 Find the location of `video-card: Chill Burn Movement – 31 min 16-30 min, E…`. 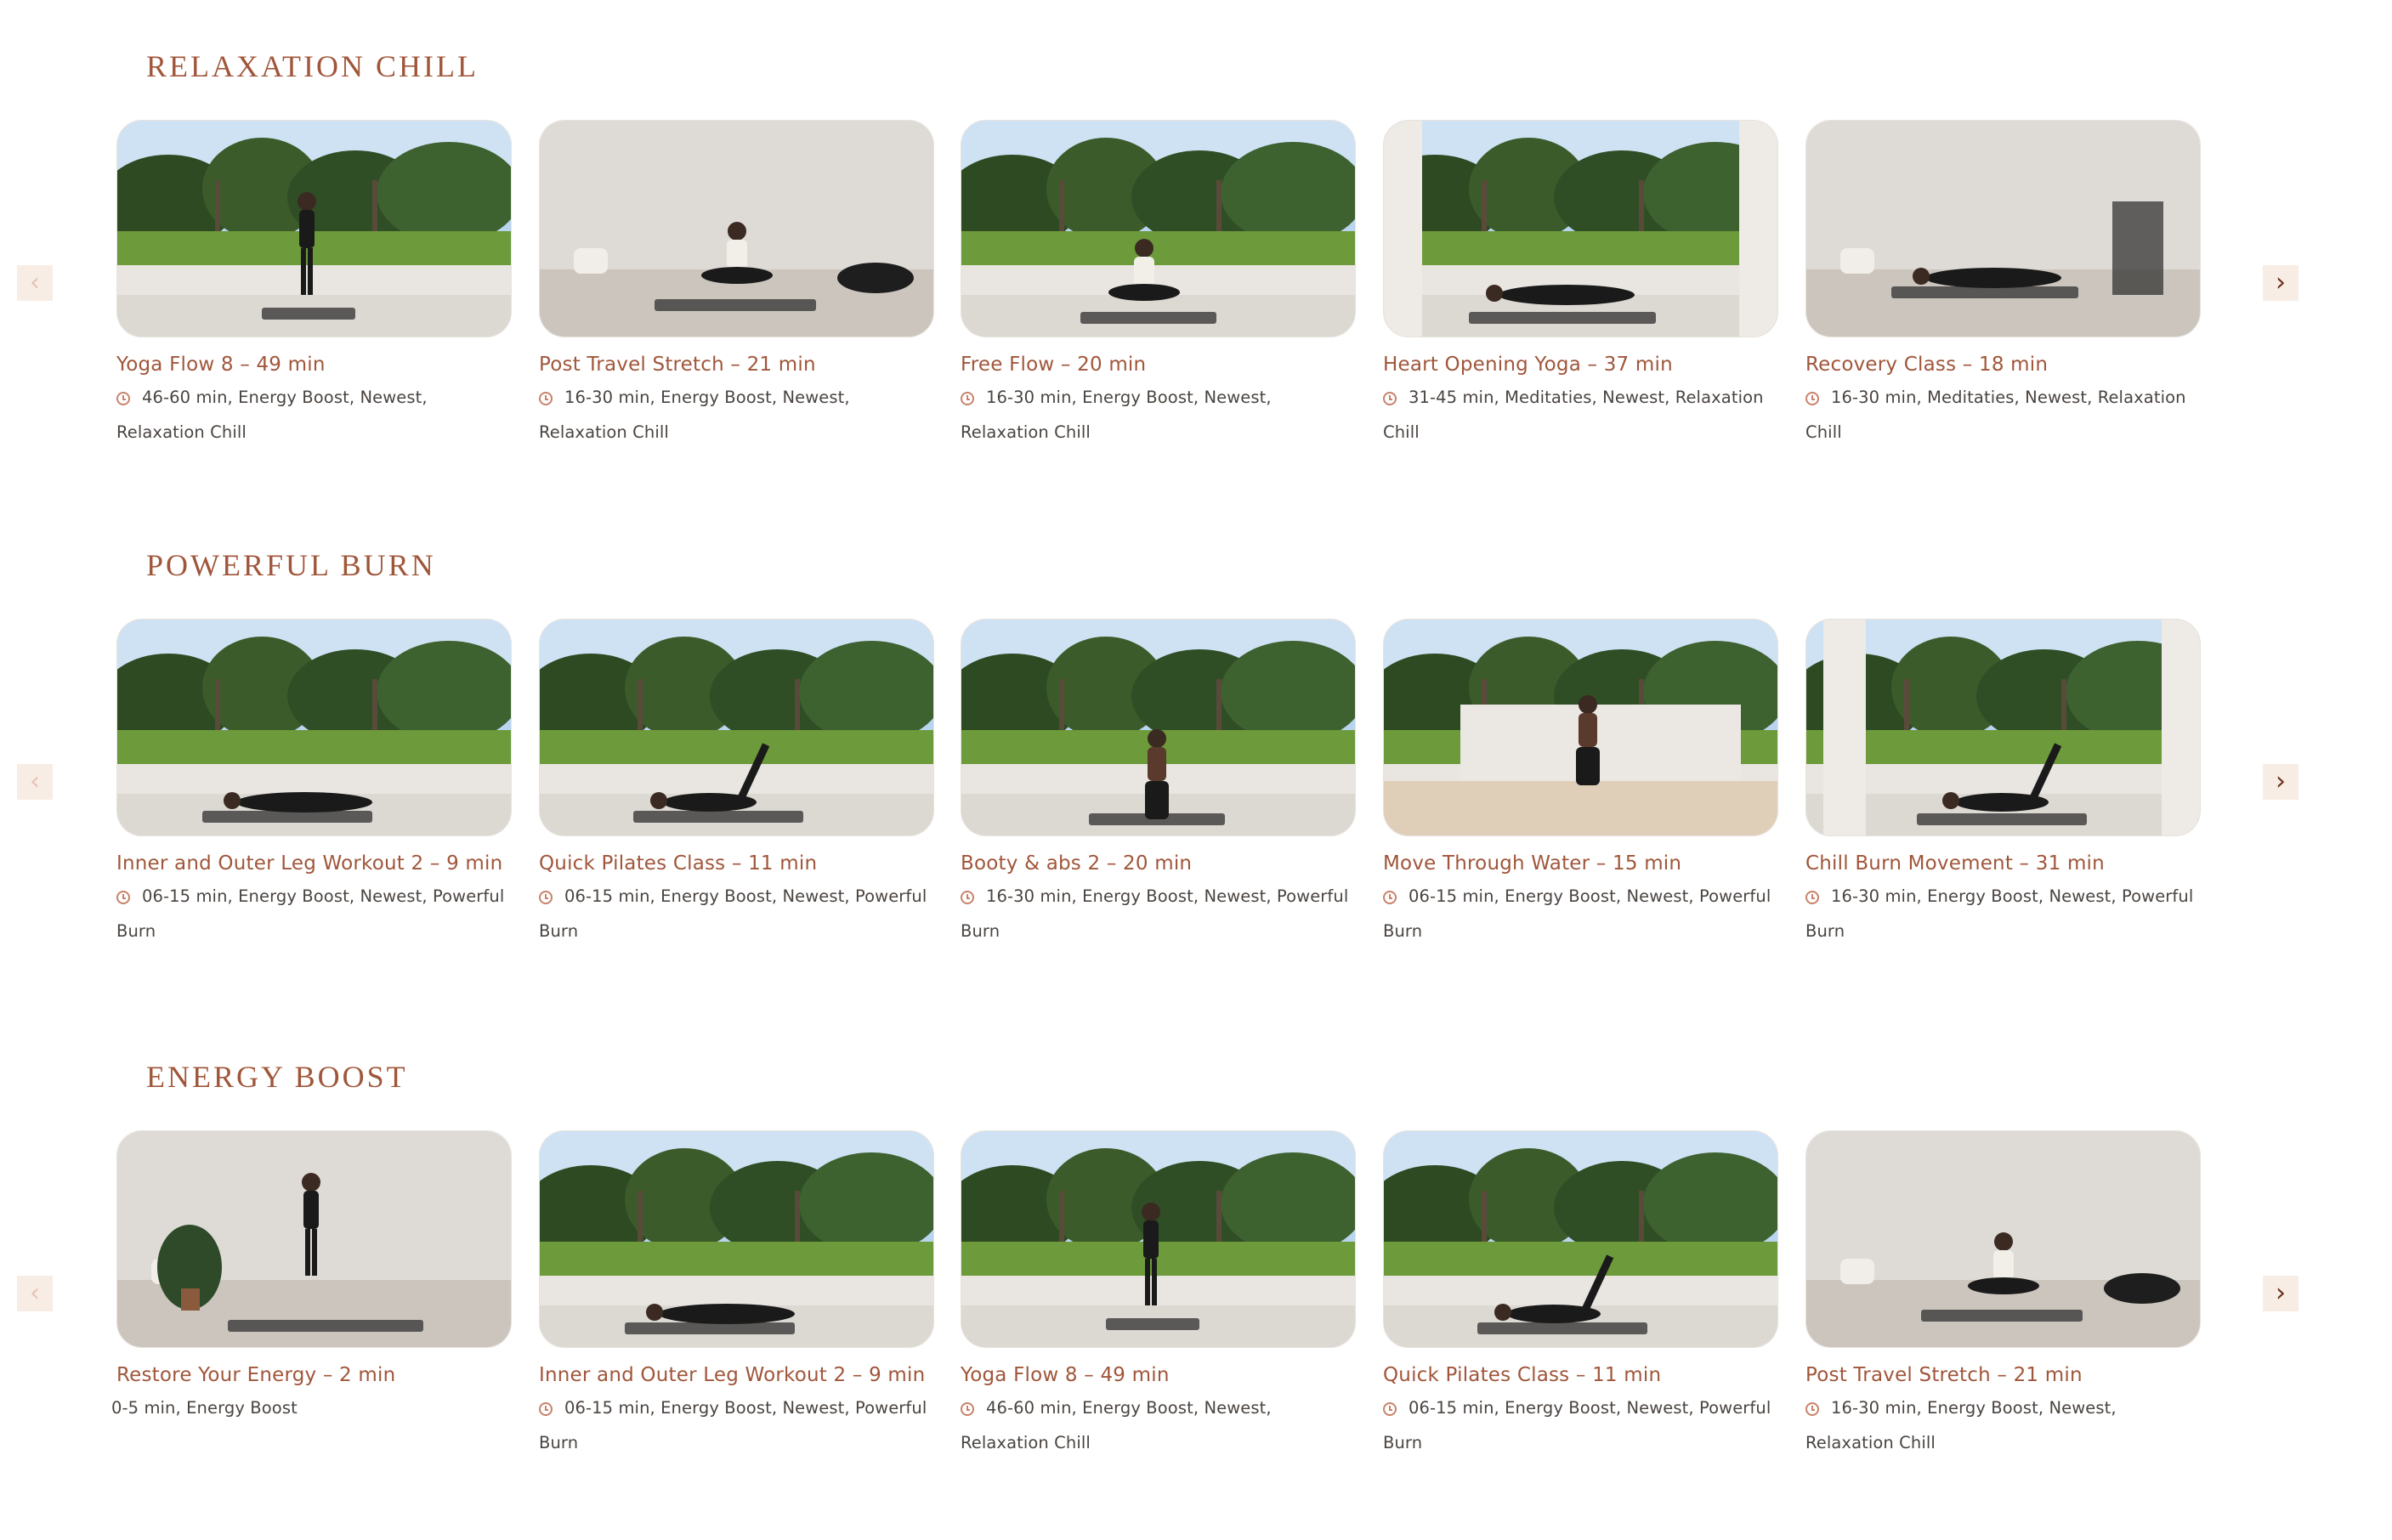

video-card: Chill Burn Movement – 31 min 16-30 min, E… is located at coordinates (2003, 783).